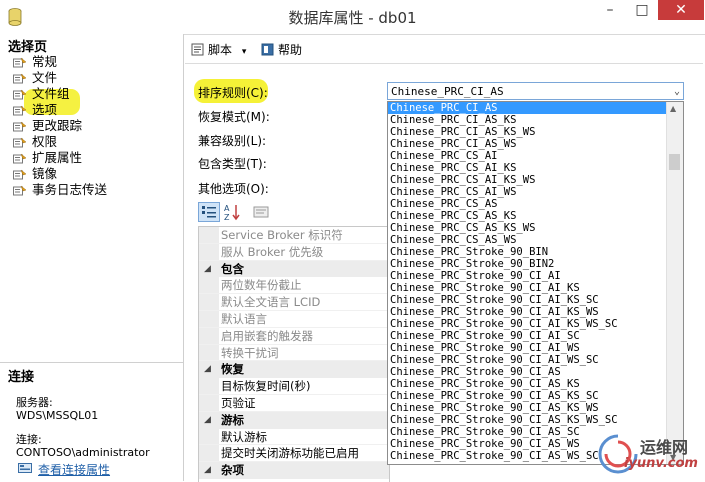  I want to click on collation-option: Chinese_PRC_CI_AS_KS, so click(527, 120).